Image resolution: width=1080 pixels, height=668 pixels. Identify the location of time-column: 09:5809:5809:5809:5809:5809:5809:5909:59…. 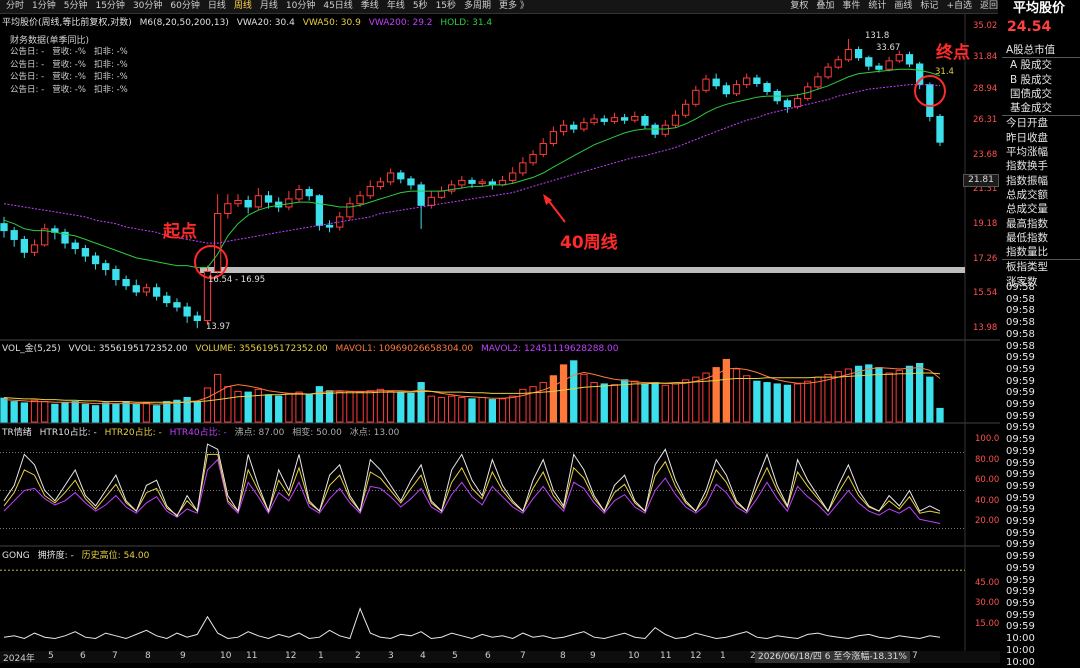
(1024, 475).